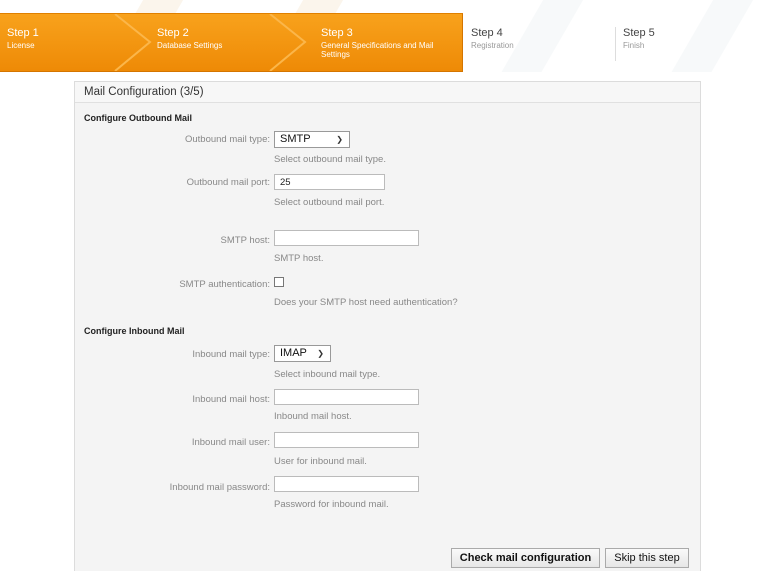 This screenshot has height=571, width=759. What do you see at coordinates (346, 397) in the screenshot?
I see `inbound-host-input` at bounding box center [346, 397].